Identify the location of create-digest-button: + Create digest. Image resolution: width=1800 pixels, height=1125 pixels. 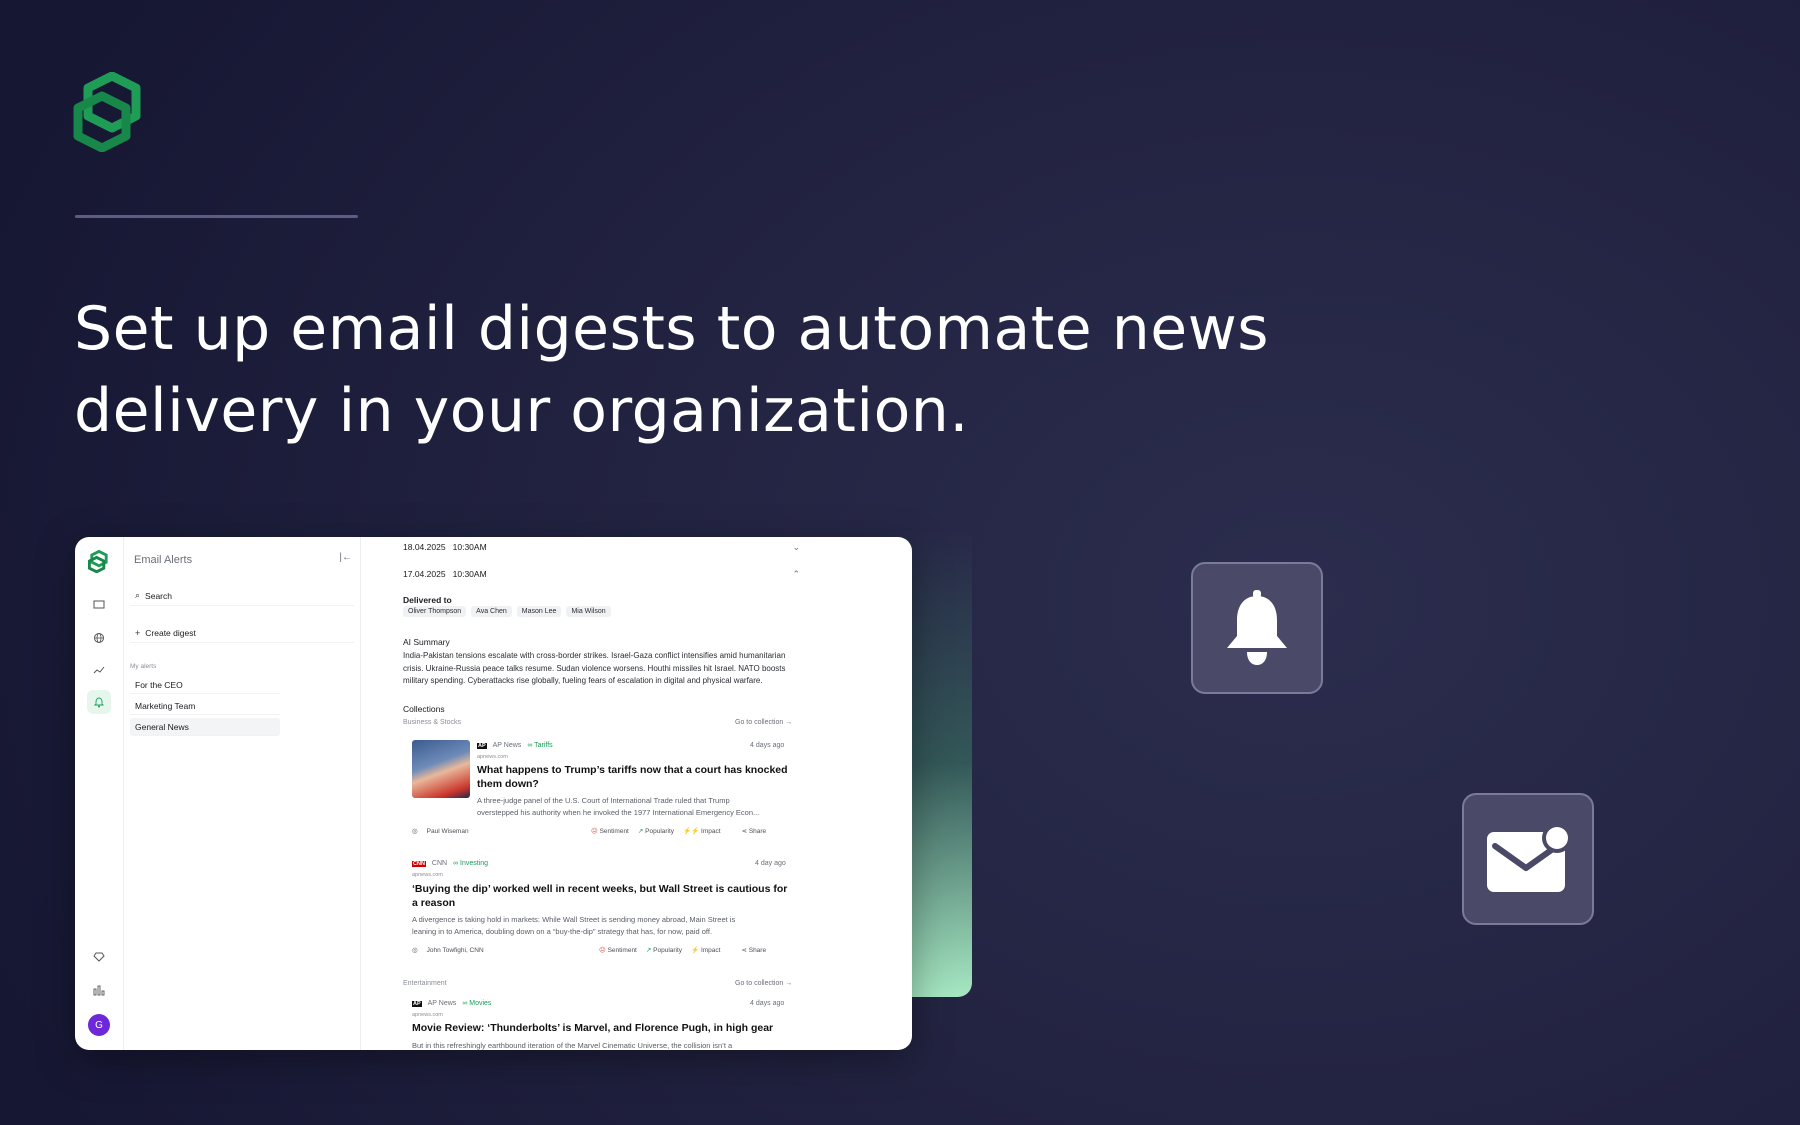
(242, 633).